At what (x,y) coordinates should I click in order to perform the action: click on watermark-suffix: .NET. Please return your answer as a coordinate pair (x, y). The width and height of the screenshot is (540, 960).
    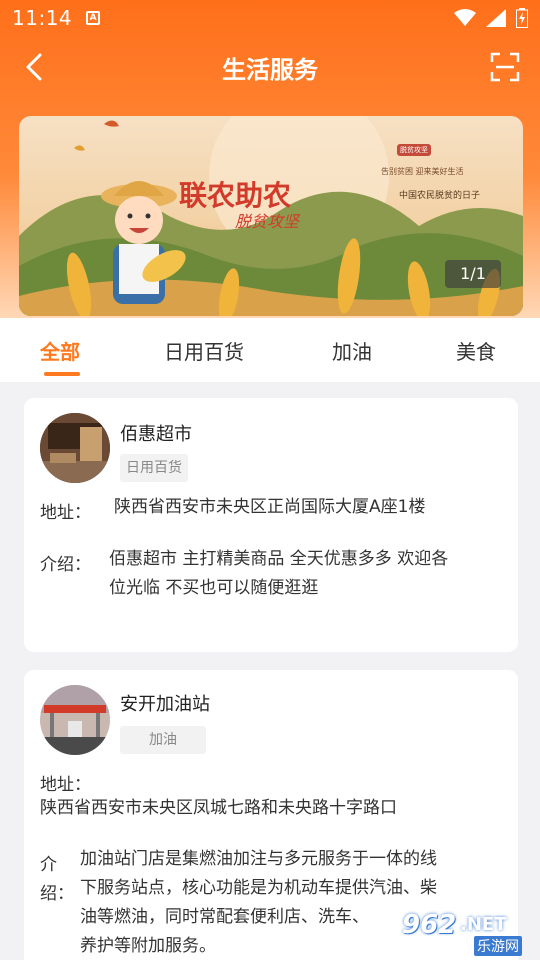
    Looking at the image, I should click on (483, 924).